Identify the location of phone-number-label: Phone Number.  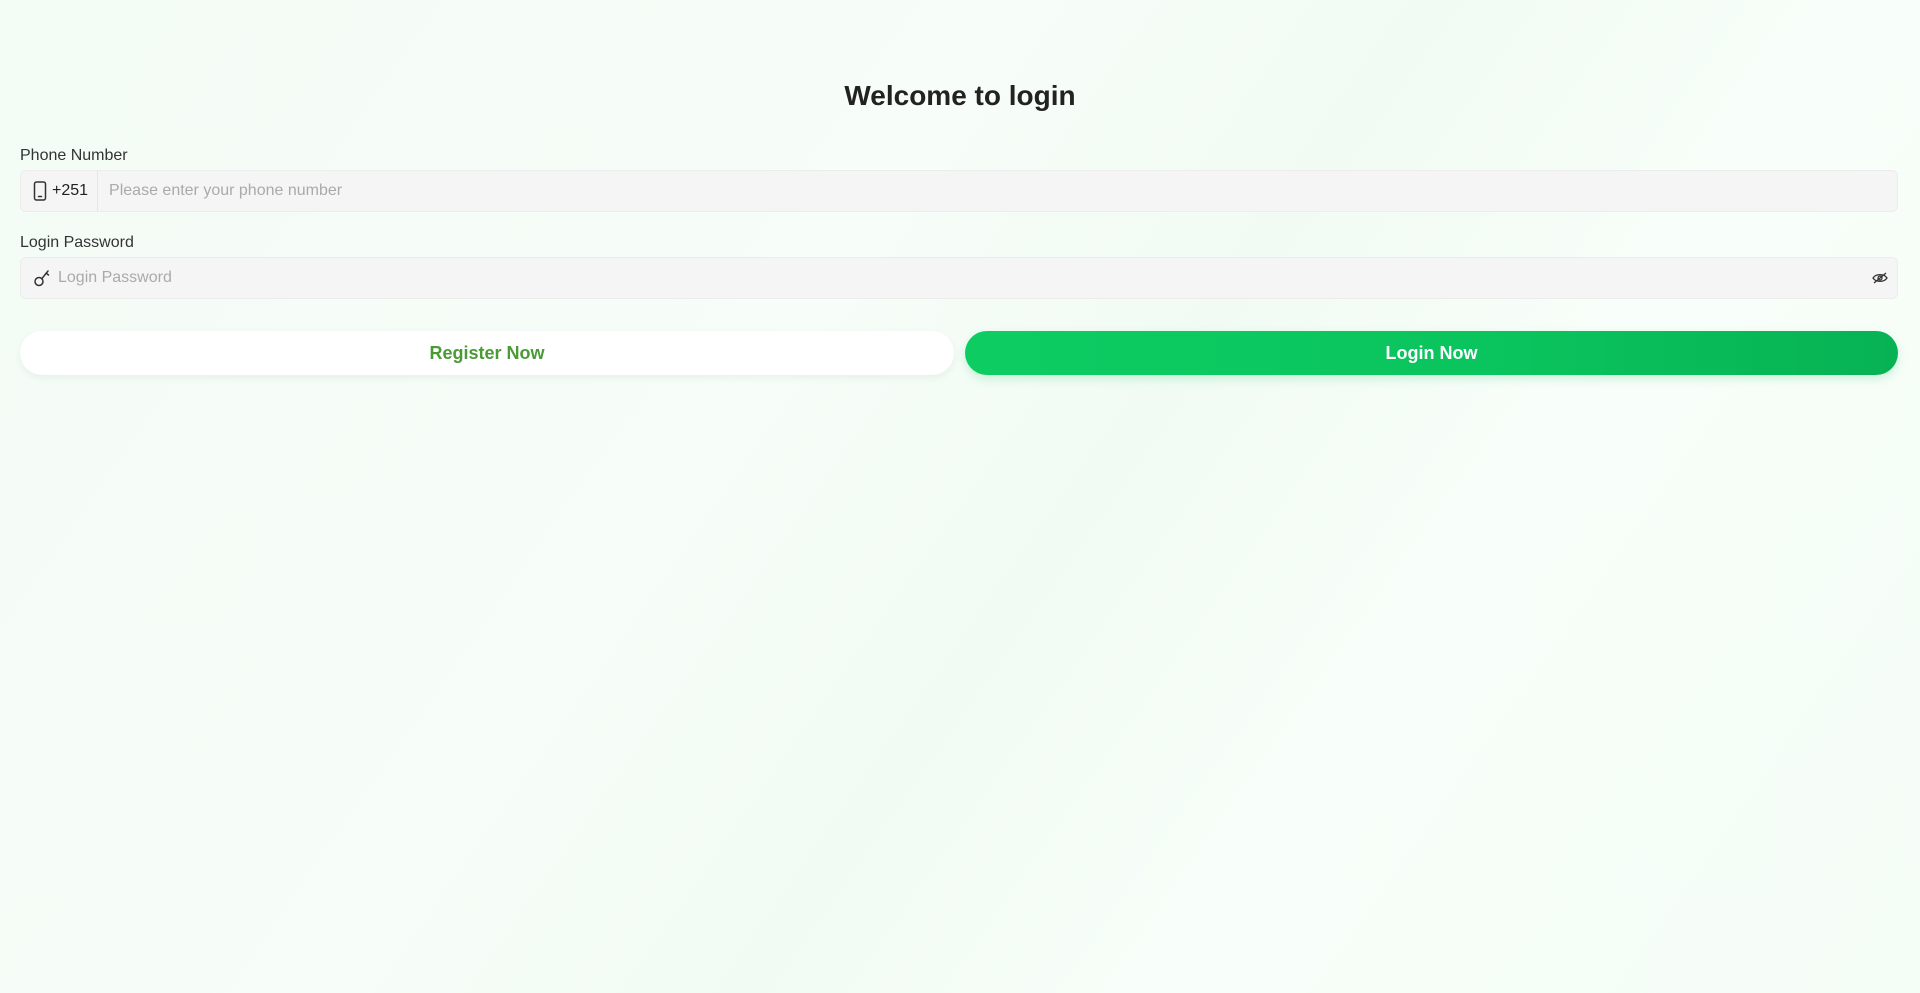
(74, 155).